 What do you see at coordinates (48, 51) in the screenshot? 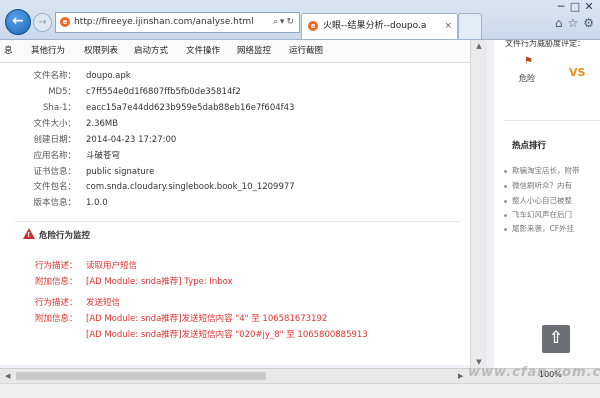
I see `tab-other-behavior: 其他行为` at bounding box center [48, 51].